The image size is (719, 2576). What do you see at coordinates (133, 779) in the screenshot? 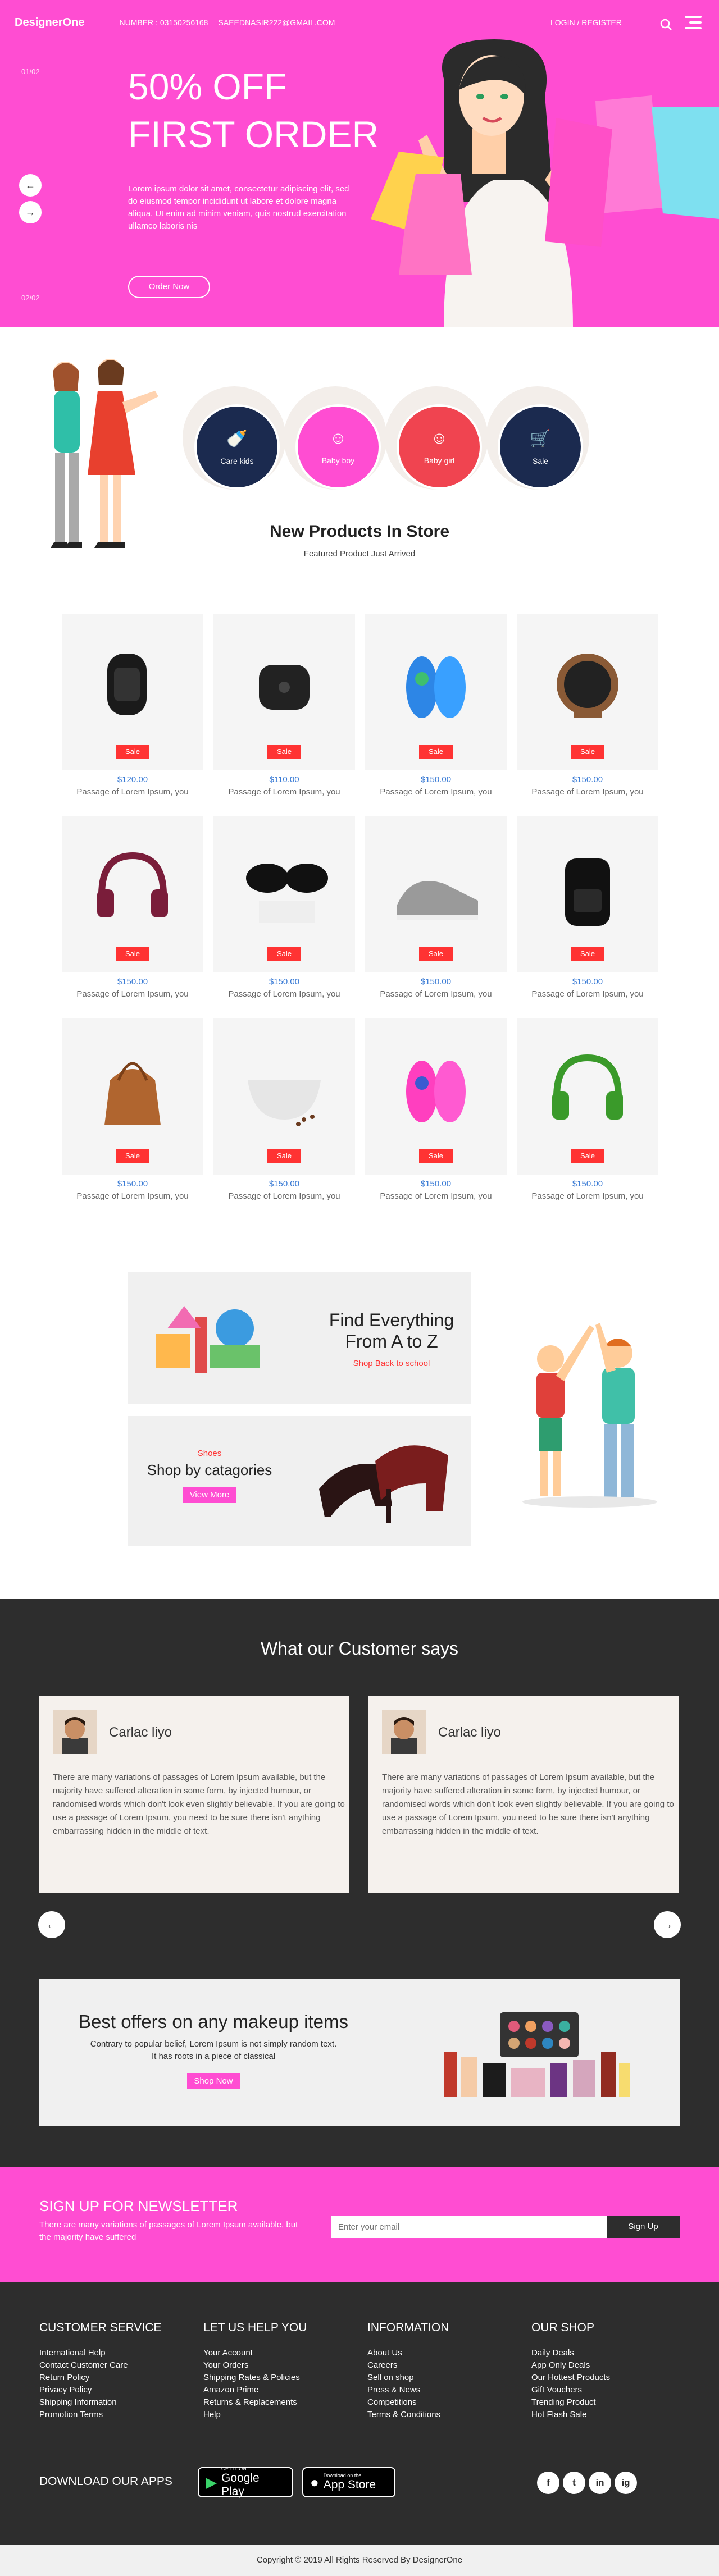
I see `product-price: $120.00` at bounding box center [133, 779].